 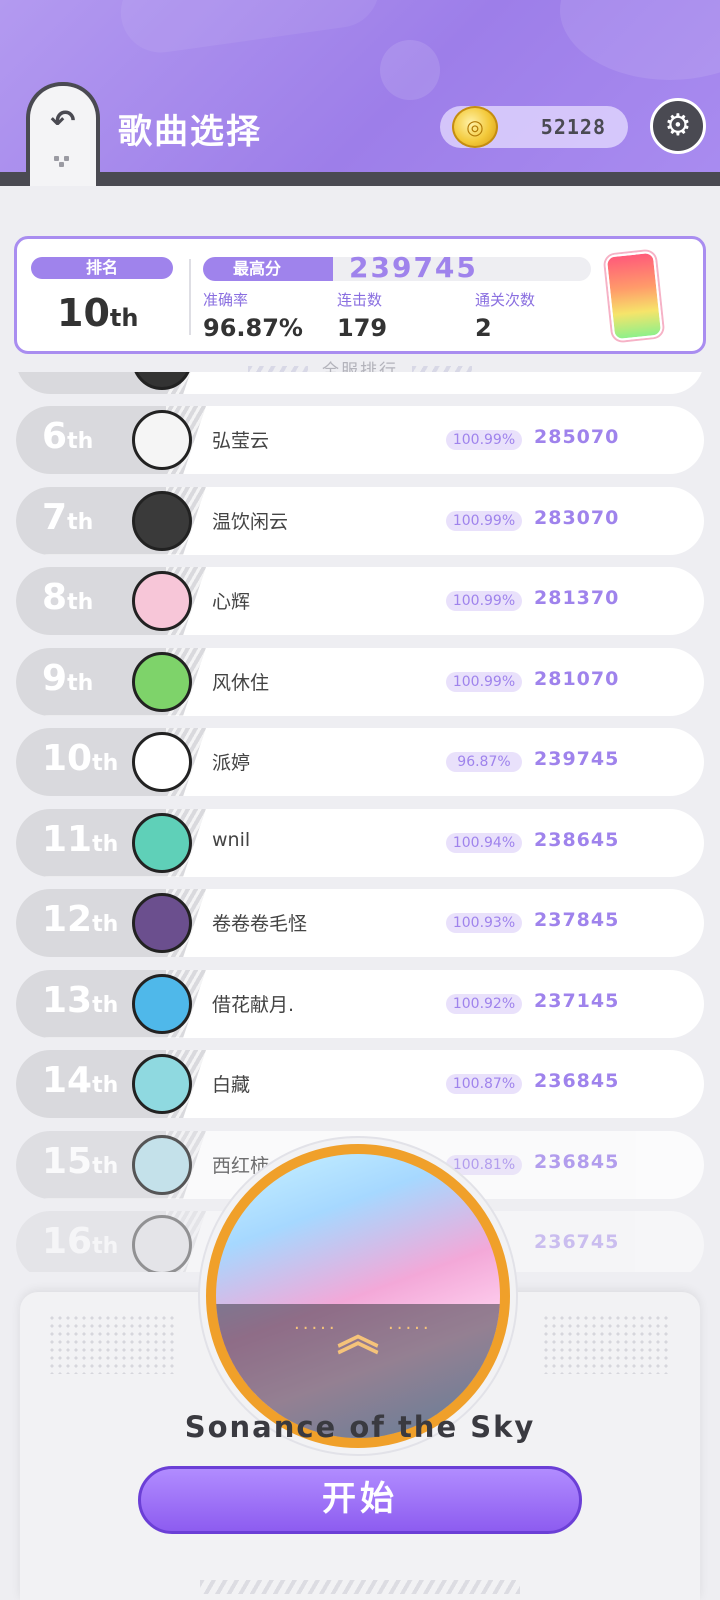 What do you see at coordinates (534, 127) in the screenshot?
I see `coin-balance: ◎ 52128` at bounding box center [534, 127].